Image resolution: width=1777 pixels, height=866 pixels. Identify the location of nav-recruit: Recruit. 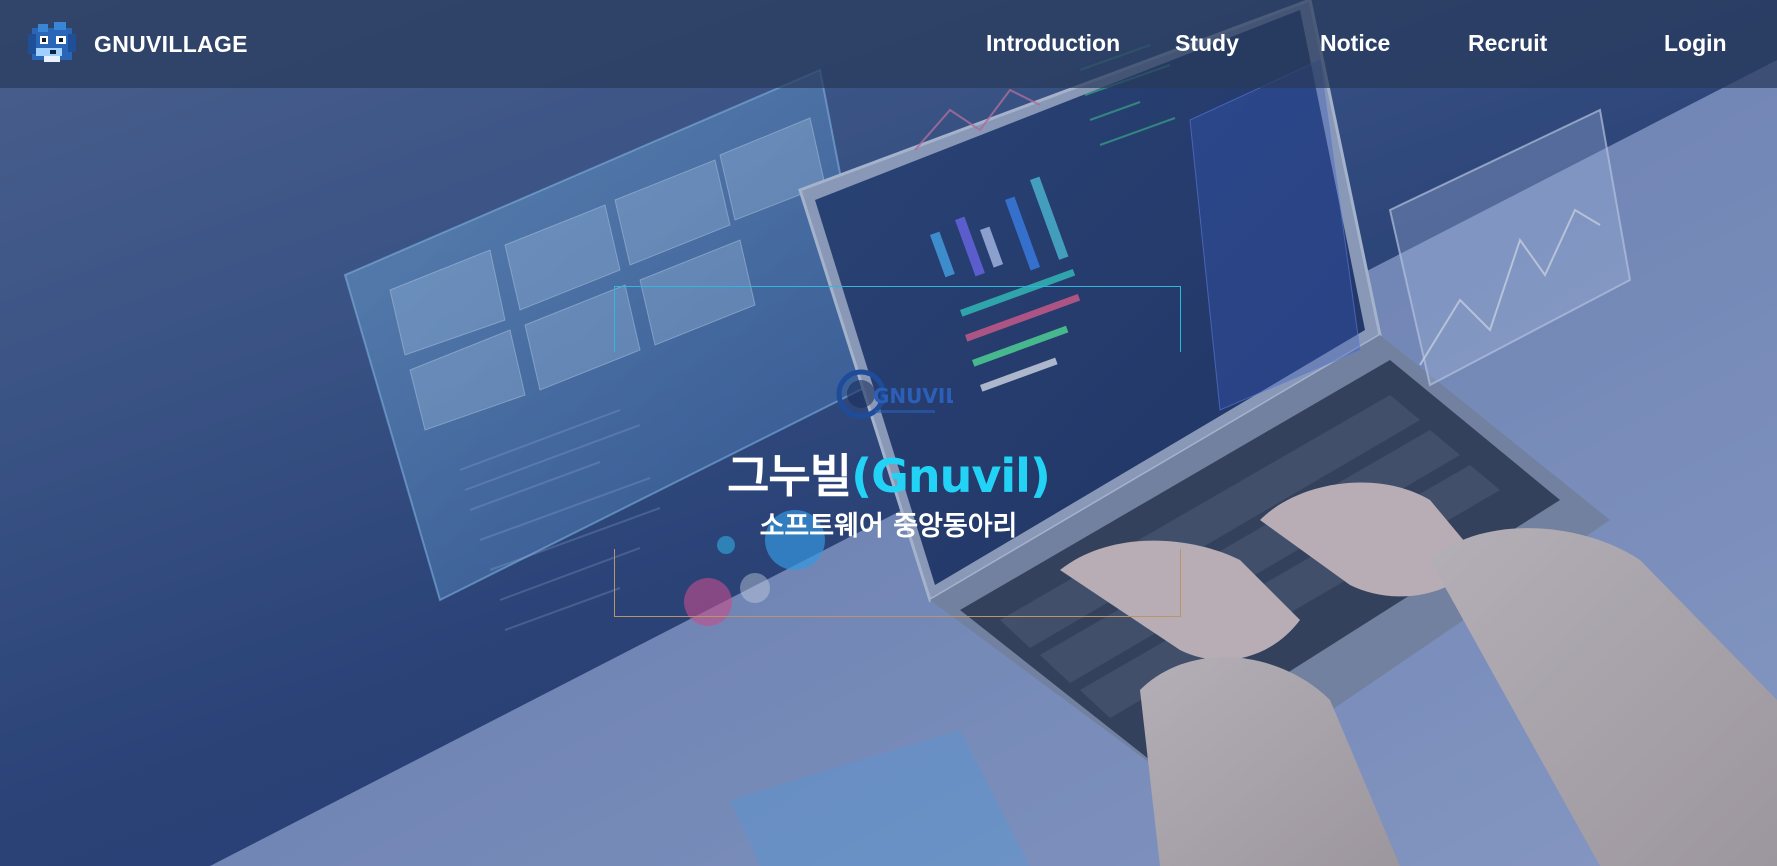
(1507, 43).